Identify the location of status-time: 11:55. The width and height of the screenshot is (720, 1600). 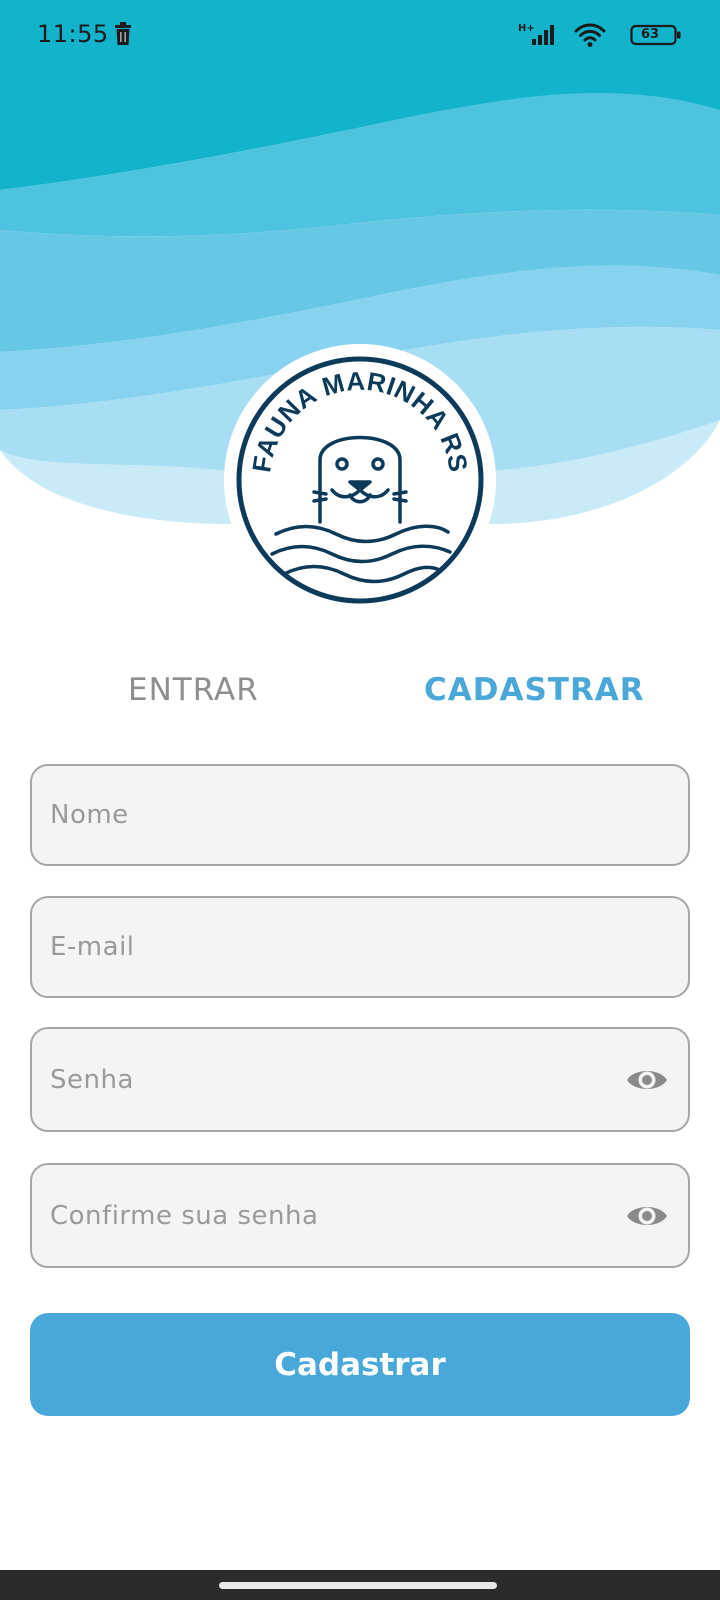
(73, 34).